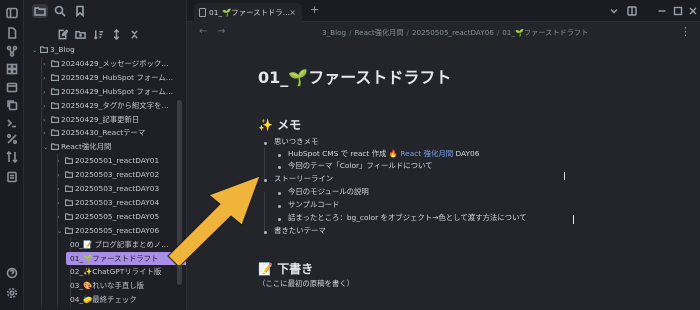 This screenshot has height=310, width=700. I want to click on breadcrumb-item-current: 01_🌱ファーストドラフト, so click(545, 32).